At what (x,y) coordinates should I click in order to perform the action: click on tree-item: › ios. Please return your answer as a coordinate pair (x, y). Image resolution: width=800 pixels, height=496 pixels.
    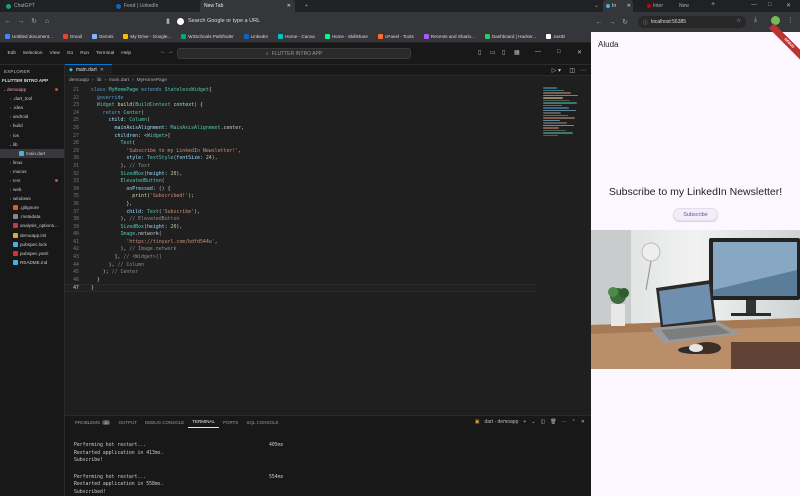
    Looking at the image, I should click on (32, 134).